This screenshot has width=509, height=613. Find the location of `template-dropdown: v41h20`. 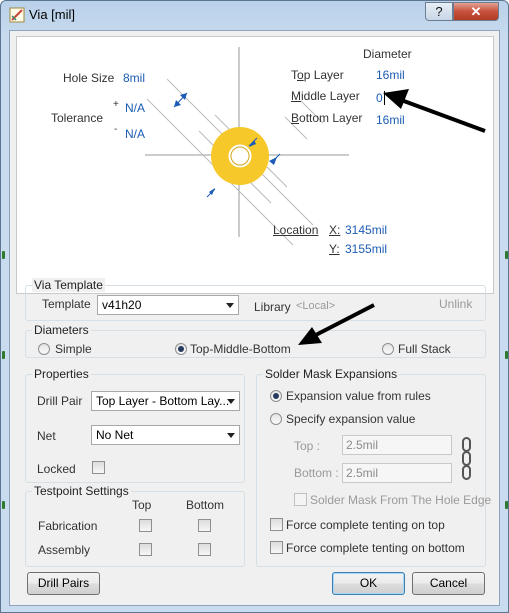

template-dropdown: v41h20 is located at coordinates (168, 305).